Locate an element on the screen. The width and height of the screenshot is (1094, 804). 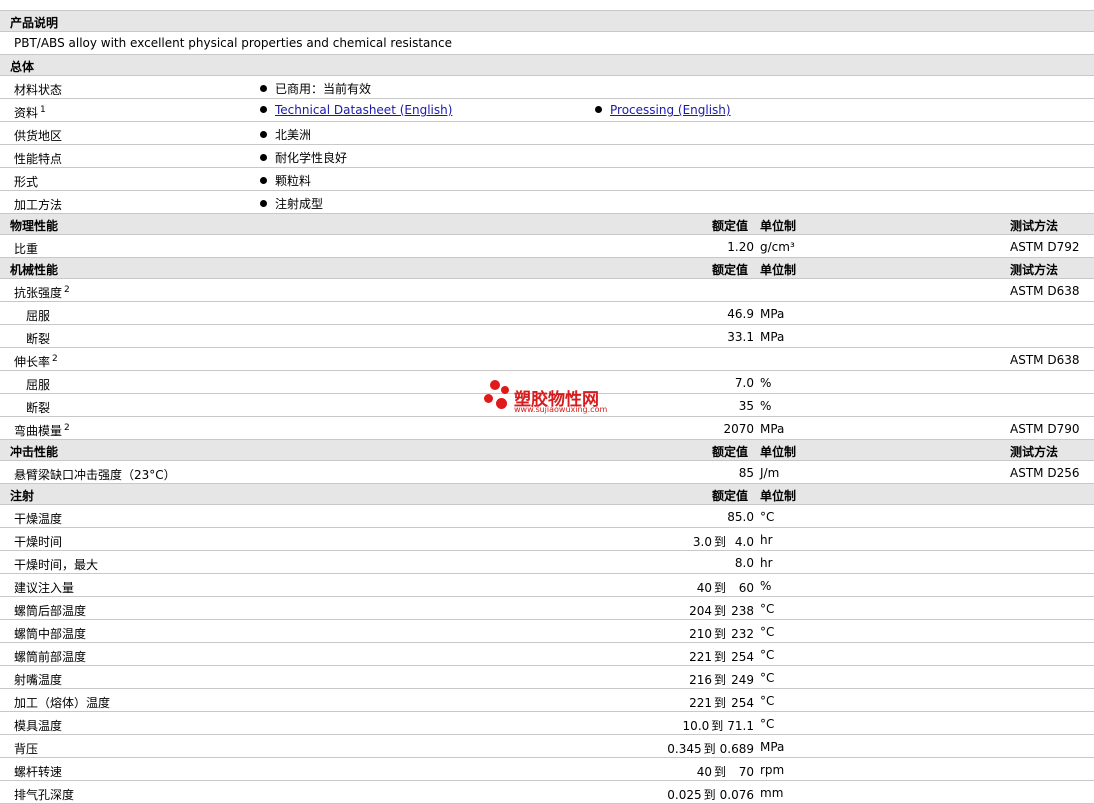
row-value-range: 0.025 到 0.076 is located at coordinates (708, 794).